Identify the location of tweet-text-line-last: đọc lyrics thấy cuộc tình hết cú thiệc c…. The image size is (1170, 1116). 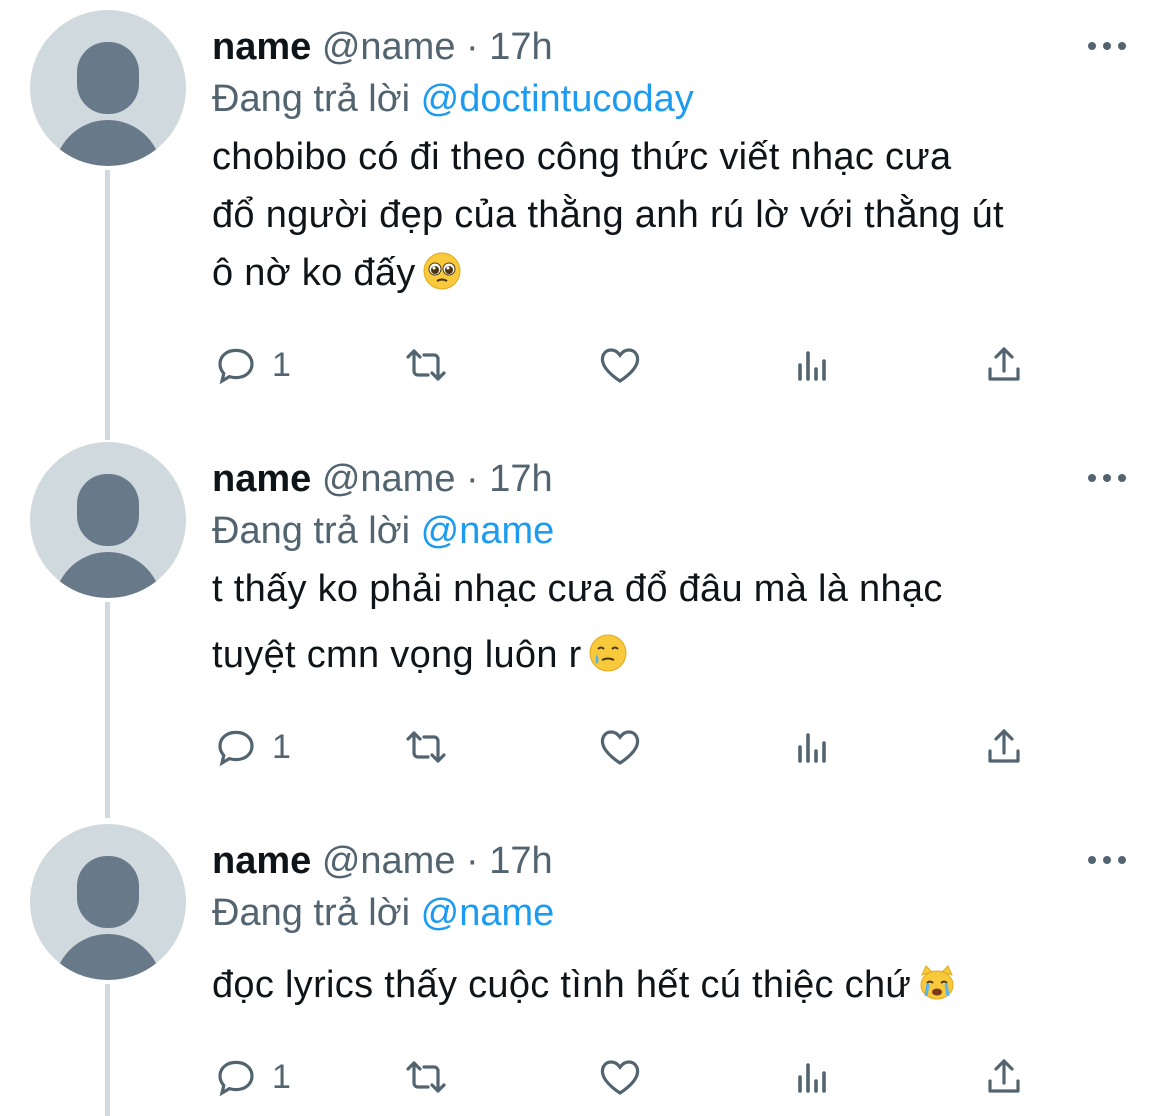
(672, 985).